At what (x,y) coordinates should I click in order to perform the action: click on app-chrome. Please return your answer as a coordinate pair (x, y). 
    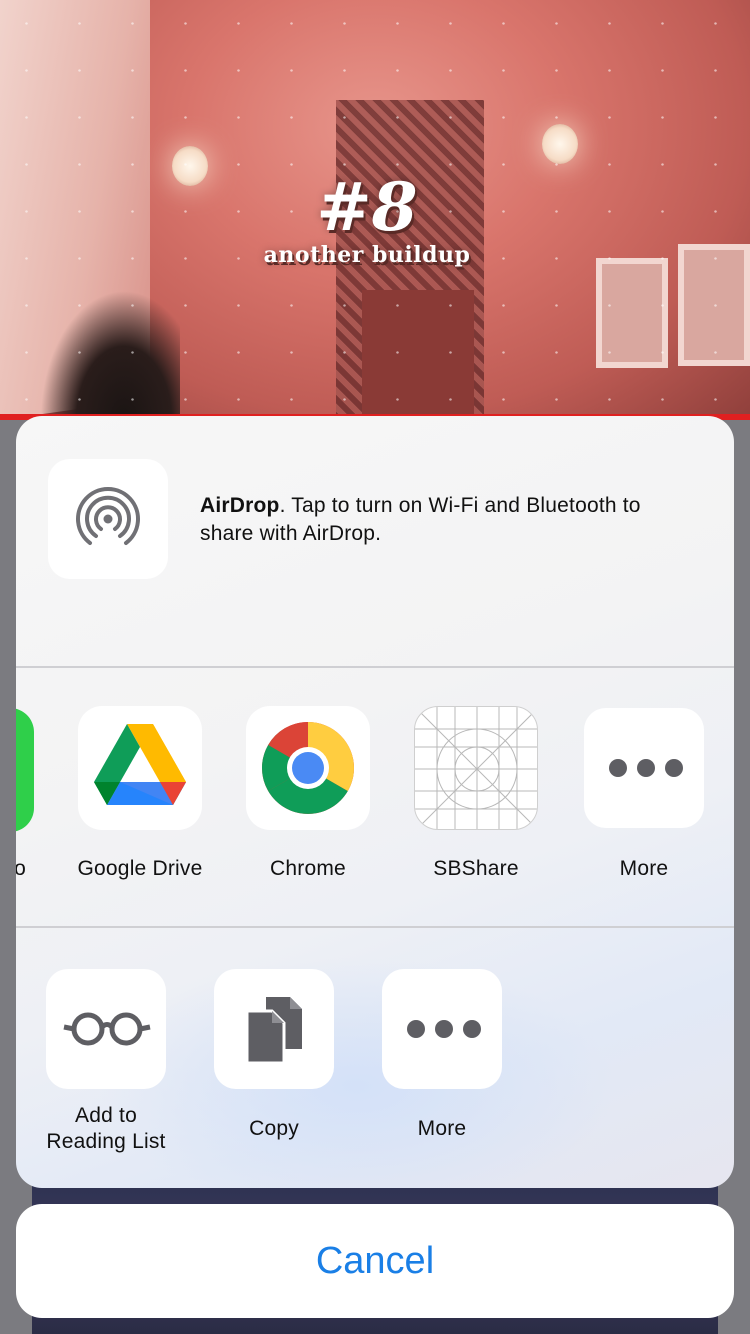
    Looking at the image, I should click on (308, 768).